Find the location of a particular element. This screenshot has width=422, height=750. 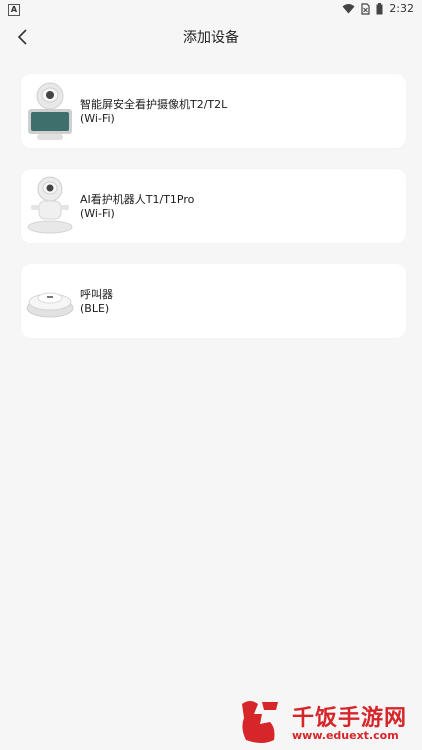

status-system-area: 2:32 is located at coordinates (378, 8).